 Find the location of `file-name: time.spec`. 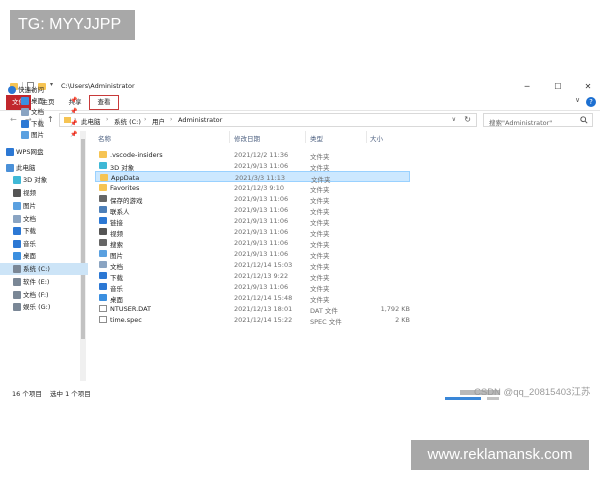

file-name: time.spec is located at coordinates (126, 319).